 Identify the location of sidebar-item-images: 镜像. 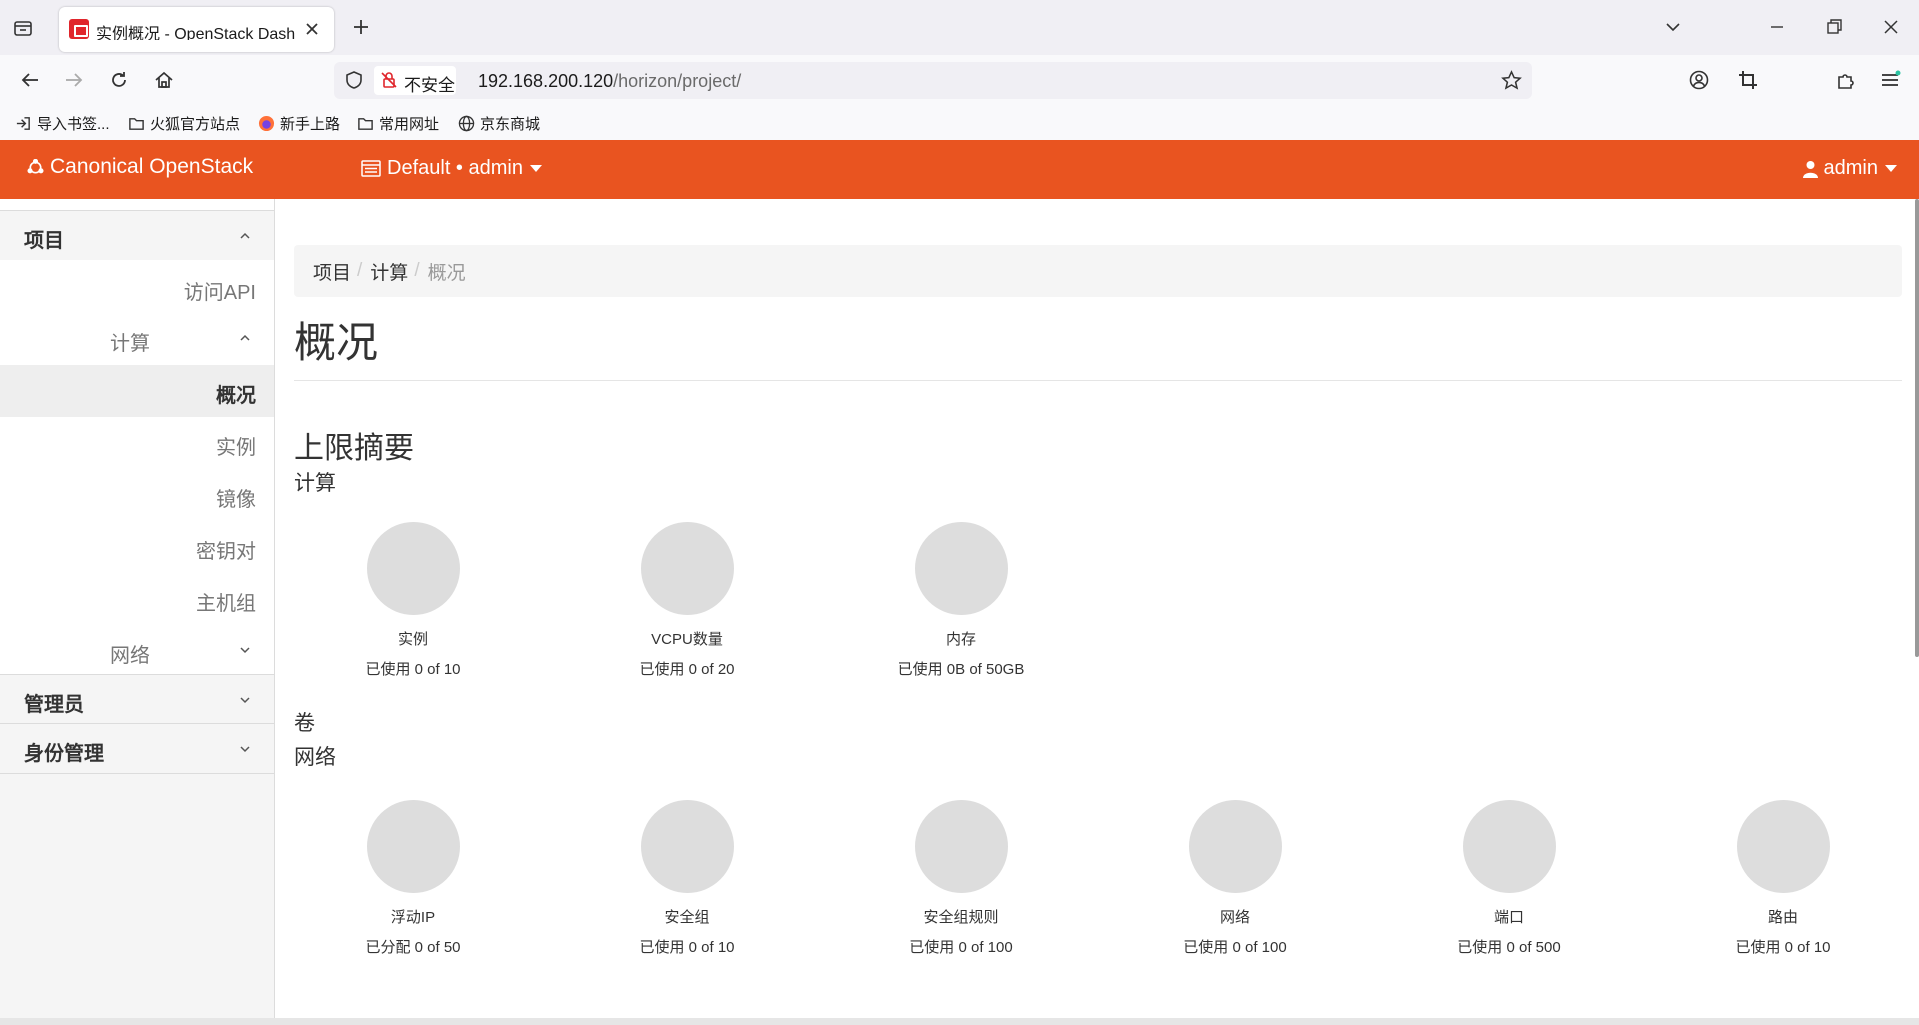
(137, 495).